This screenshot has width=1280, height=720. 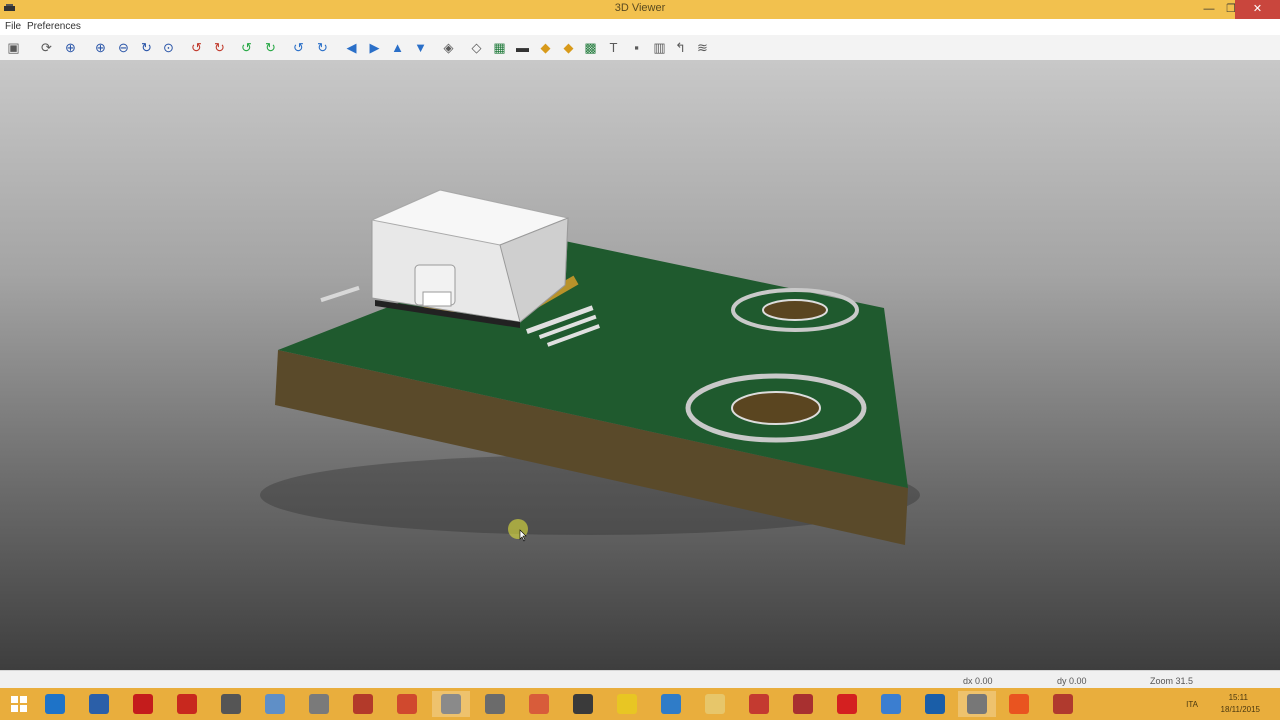 What do you see at coordinates (640, 27) in the screenshot?
I see `menu-bar: File Preferences` at bounding box center [640, 27].